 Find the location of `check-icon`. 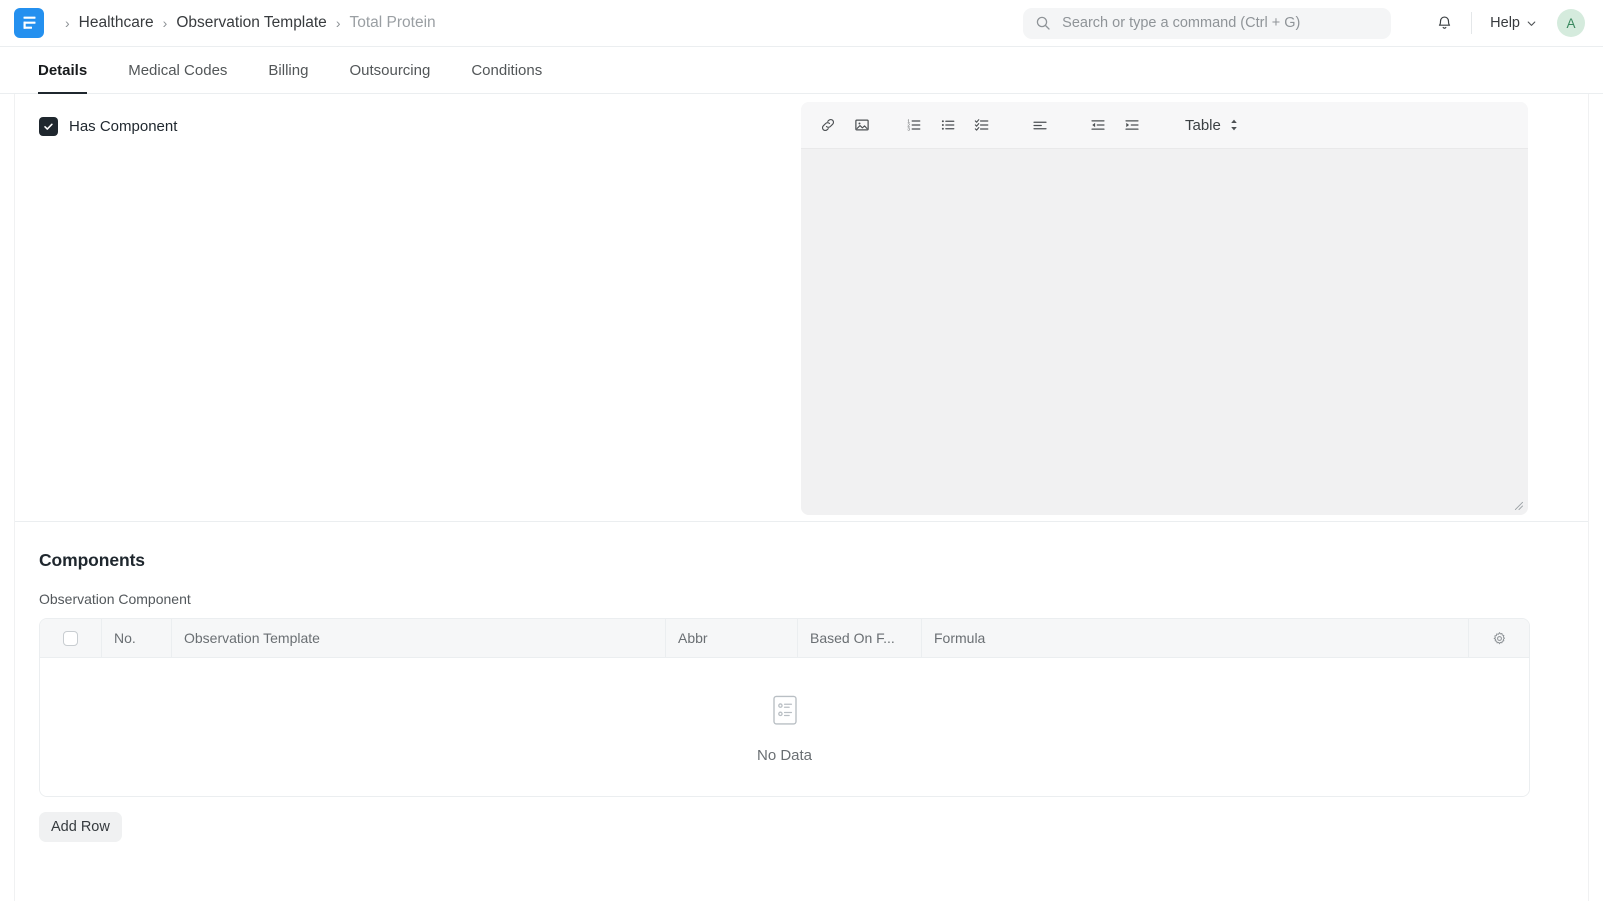

check-icon is located at coordinates (48, 126).